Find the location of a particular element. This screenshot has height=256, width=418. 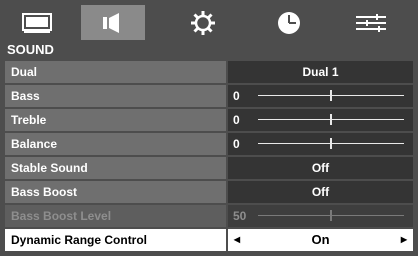

setting-slider: 50 is located at coordinates (320, 216).